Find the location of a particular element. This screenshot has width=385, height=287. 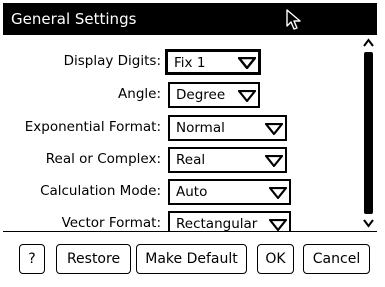

help-button: ? is located at coordinates (32, 259).